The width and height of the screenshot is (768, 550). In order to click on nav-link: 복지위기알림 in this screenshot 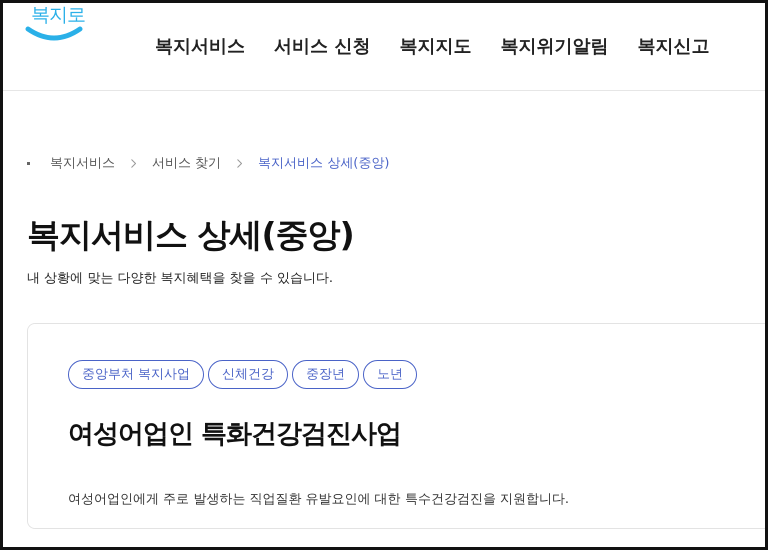, I will do `click(554, 46)`.